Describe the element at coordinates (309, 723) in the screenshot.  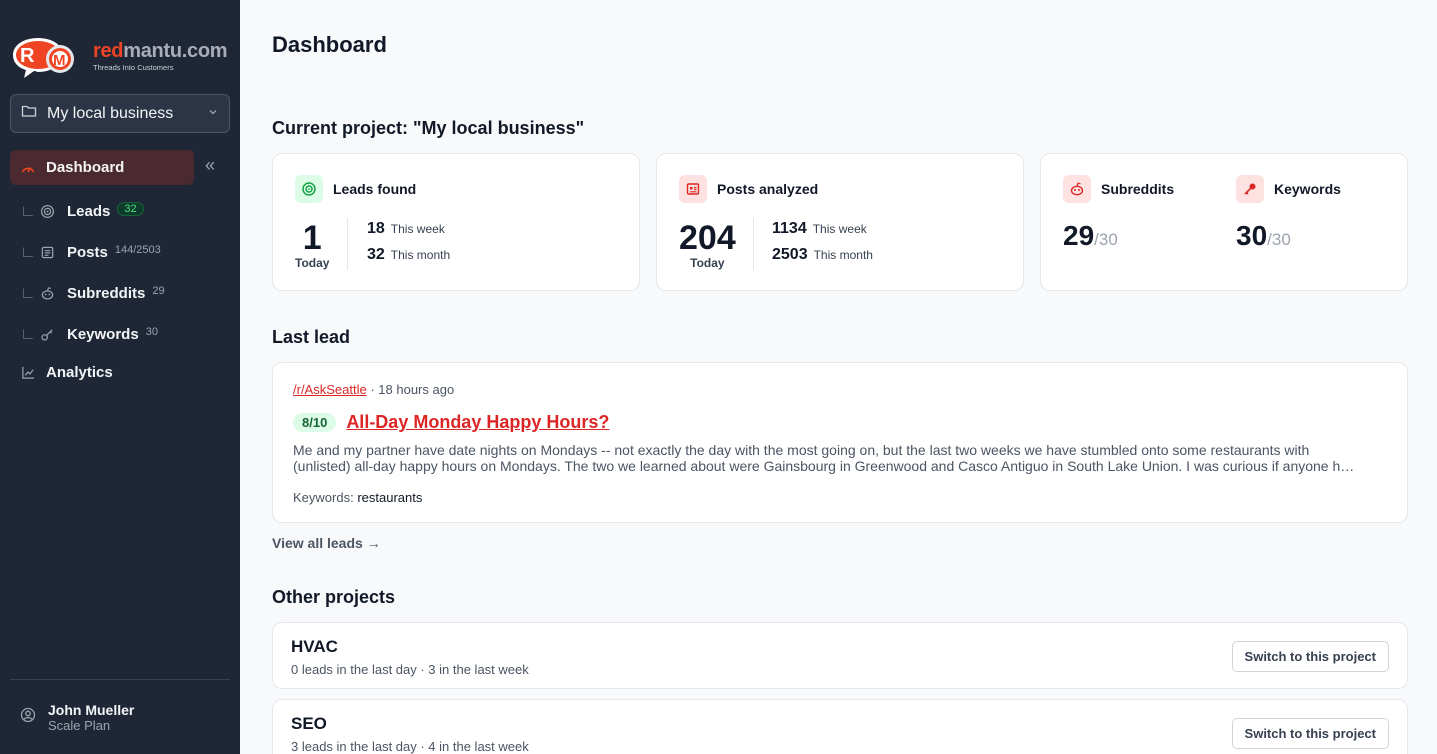
I see `project-name: SEO` at that location.